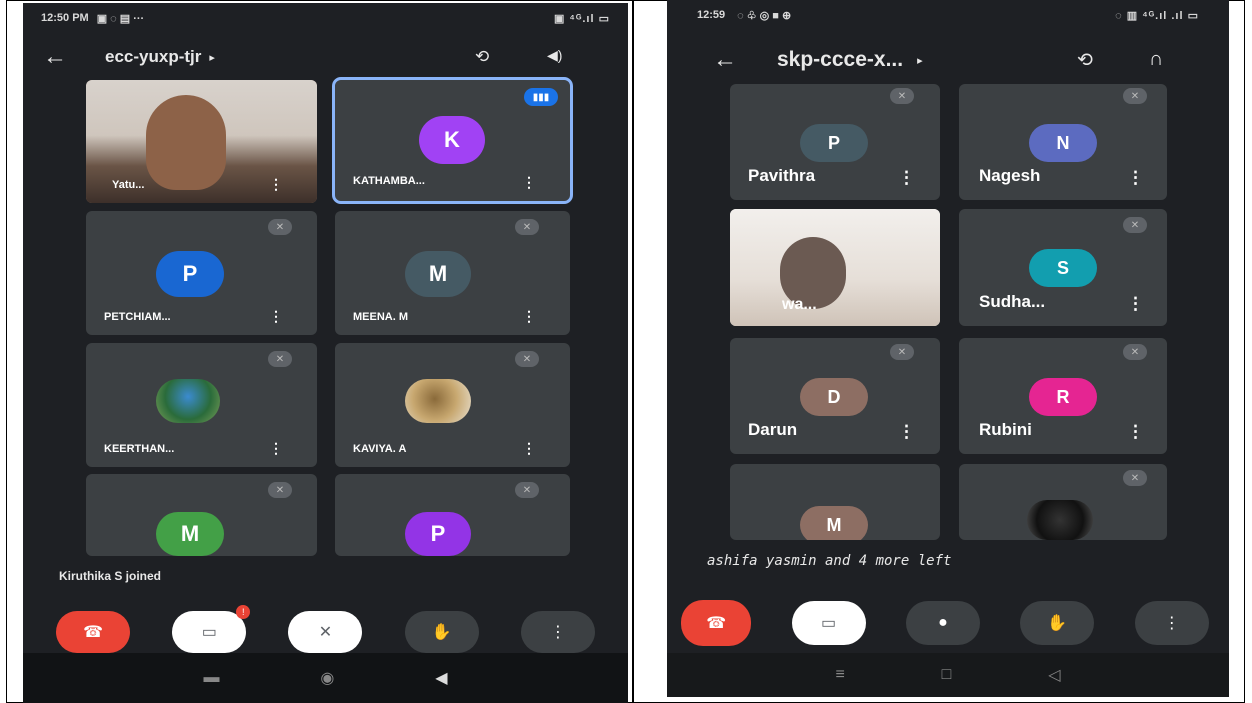  I want to click on participant-tile: ✕ N Nagesh ⋮, so click(1063, 142).